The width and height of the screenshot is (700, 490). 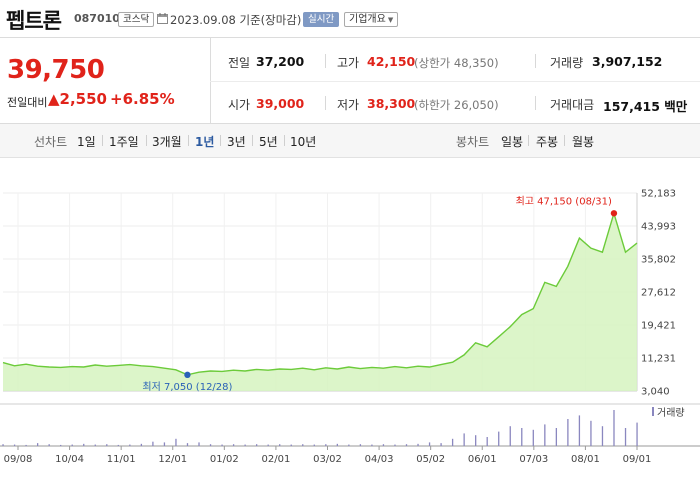 I want to click on y-tick-label: 11,231, so click(x=658, y=359).